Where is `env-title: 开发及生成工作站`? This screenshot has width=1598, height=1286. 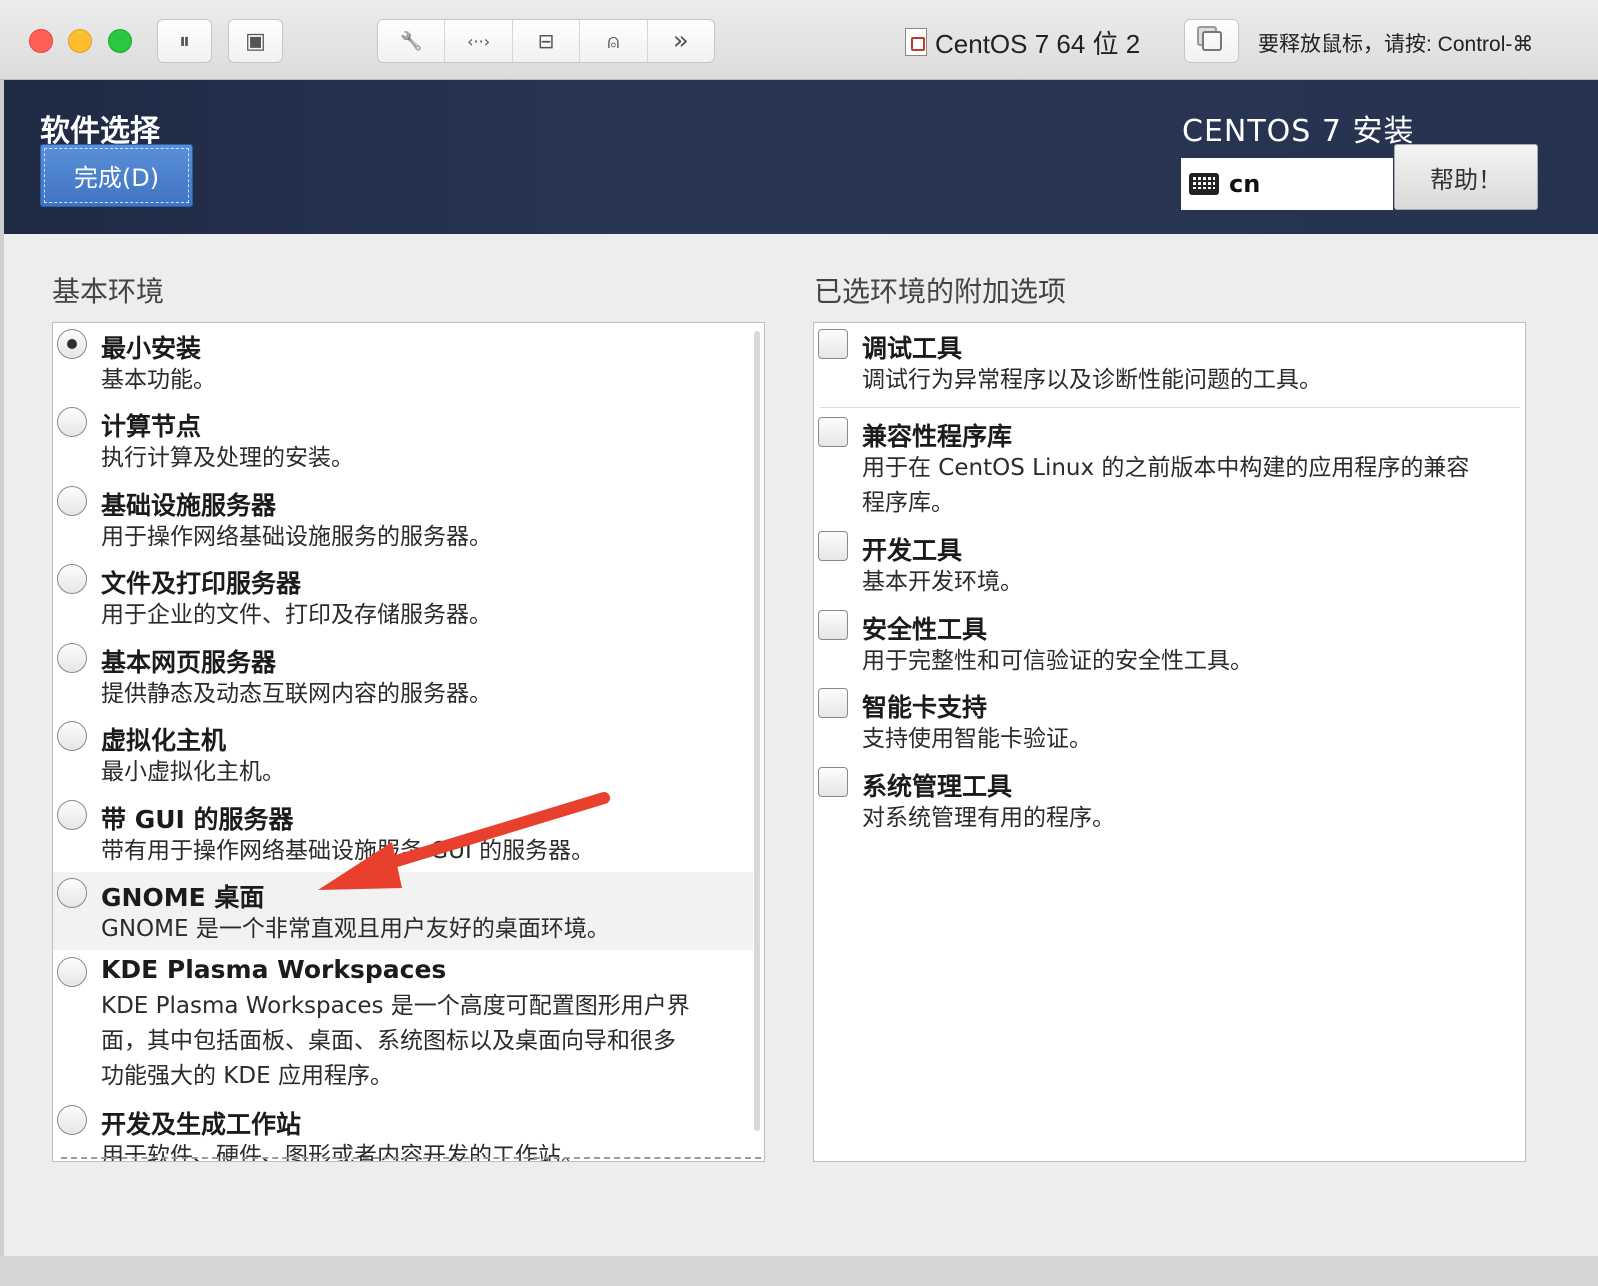
env-title: 开发及生成工作站 is located at coordinates (201, 1124).